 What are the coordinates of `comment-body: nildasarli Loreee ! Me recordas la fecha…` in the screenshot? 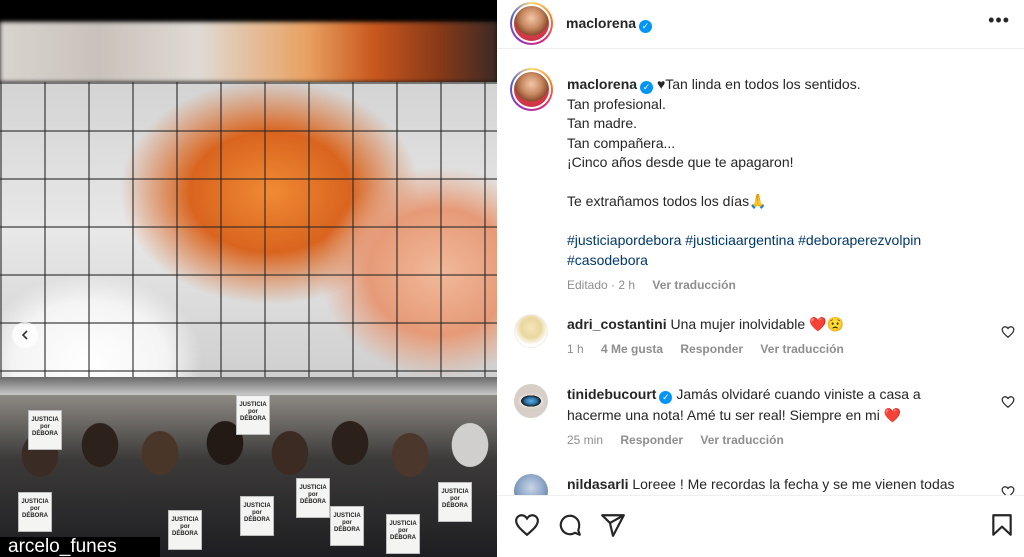 It's located at (777, 484).